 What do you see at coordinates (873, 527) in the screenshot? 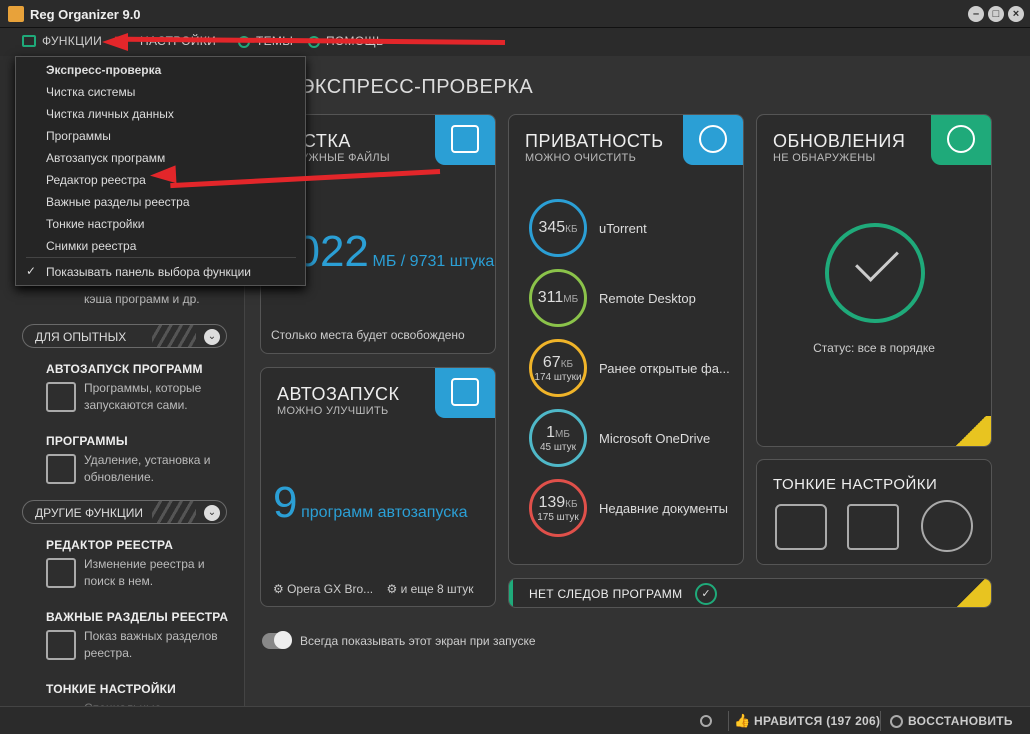
I see `monitor-gear-icon` at bounding box center [873, 527].